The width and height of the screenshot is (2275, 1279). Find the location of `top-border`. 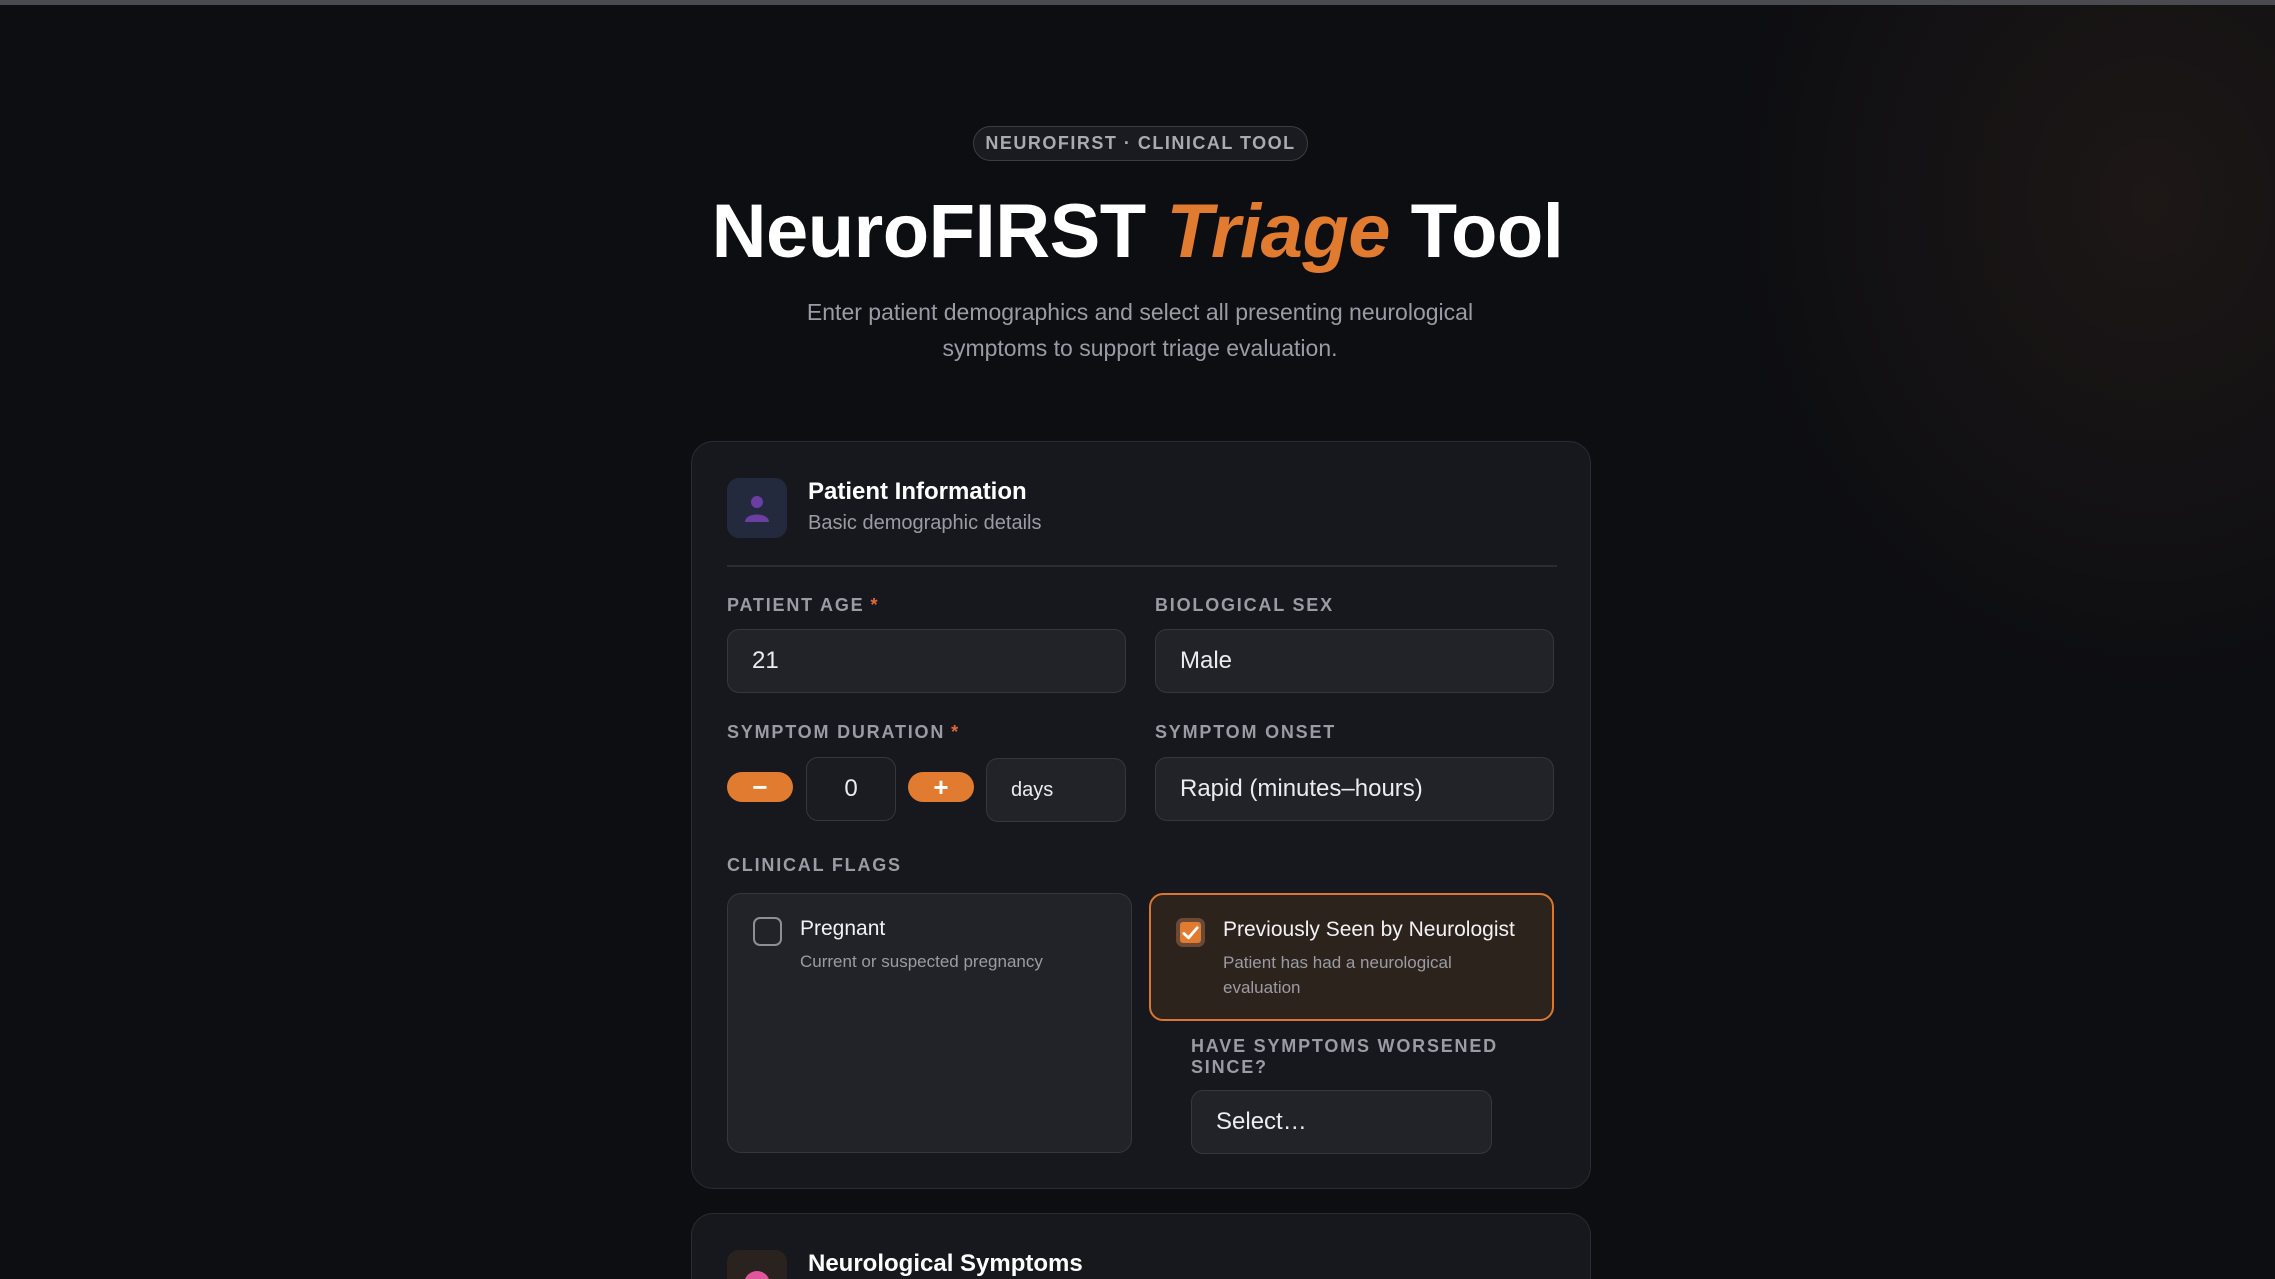

top-border is located at coordinates (1137, 2).